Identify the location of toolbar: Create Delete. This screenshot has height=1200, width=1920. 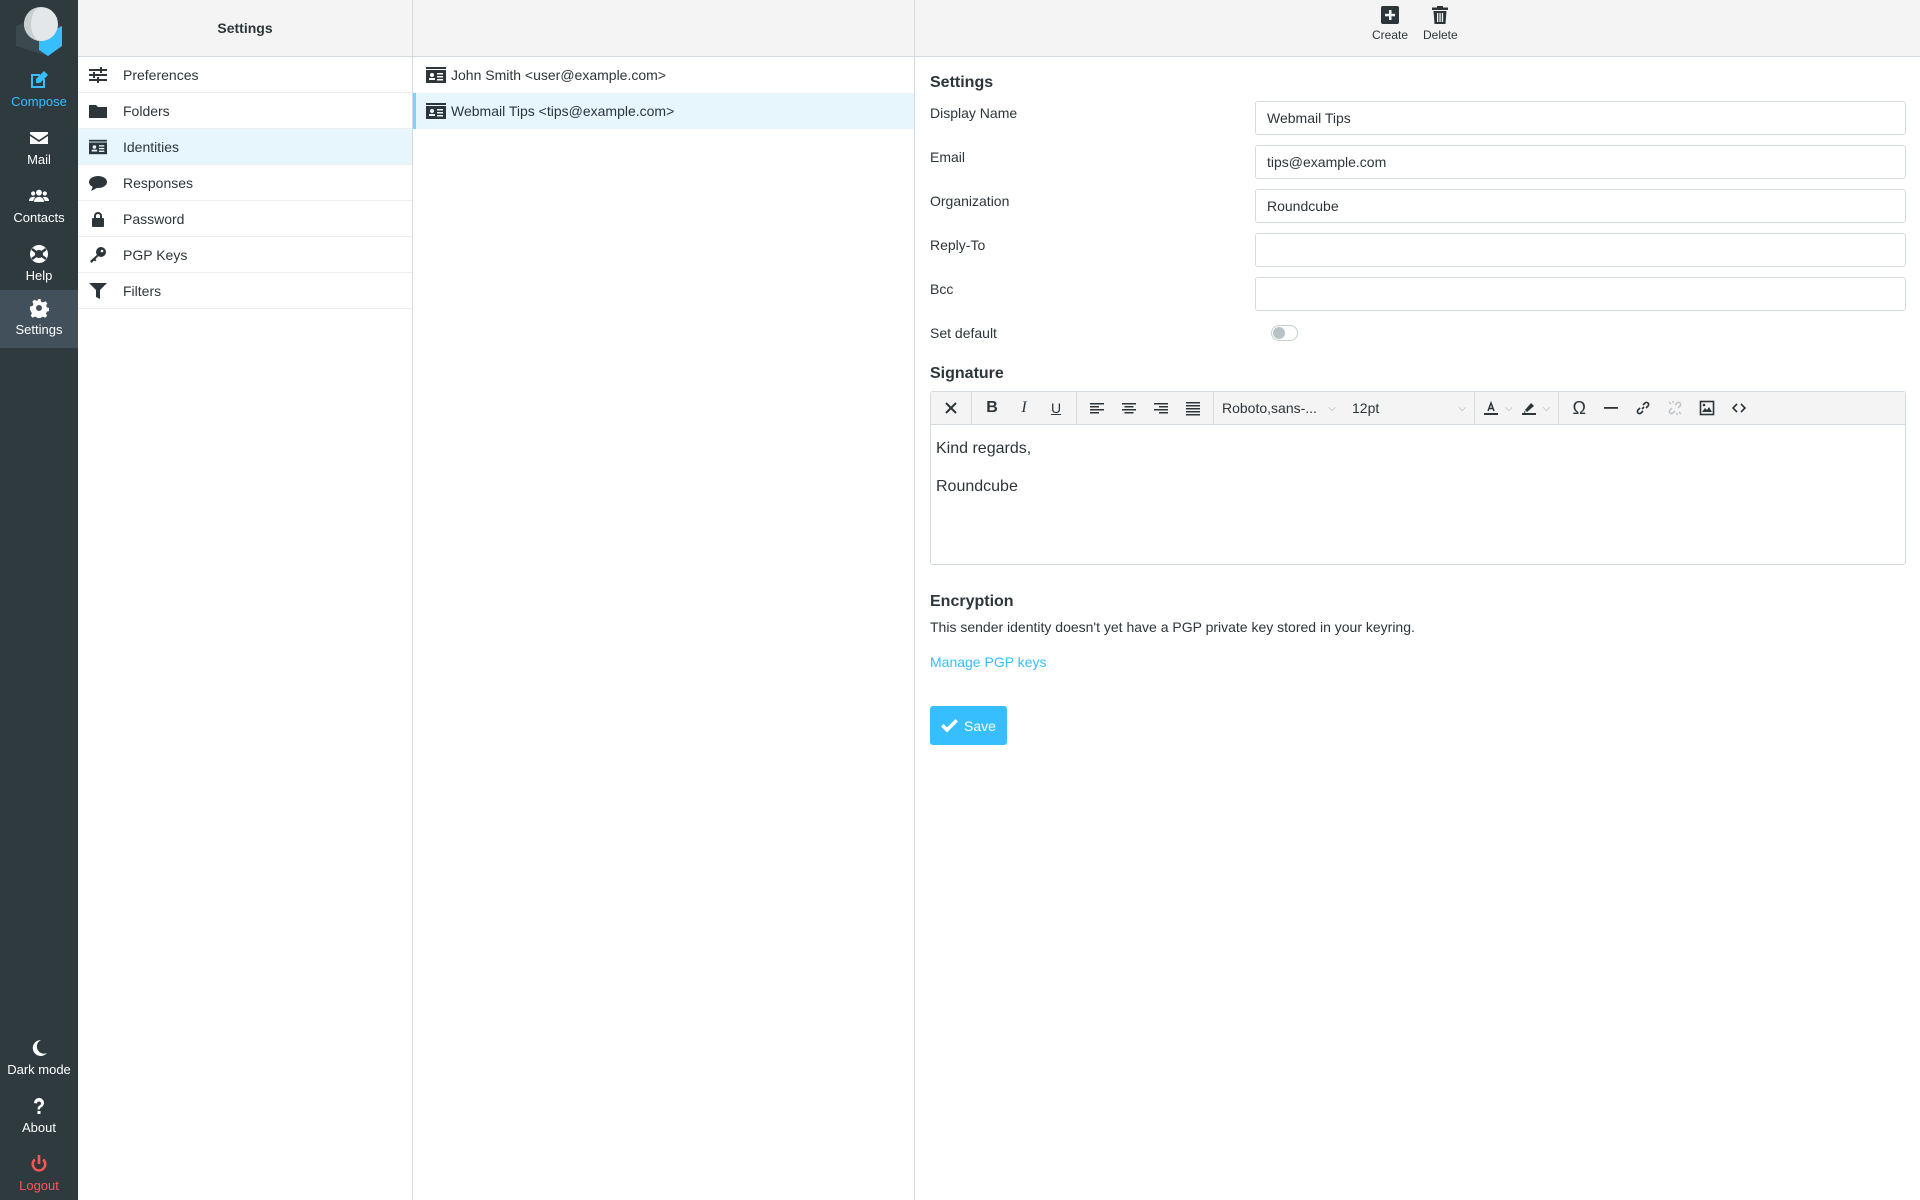
(1417, 28).